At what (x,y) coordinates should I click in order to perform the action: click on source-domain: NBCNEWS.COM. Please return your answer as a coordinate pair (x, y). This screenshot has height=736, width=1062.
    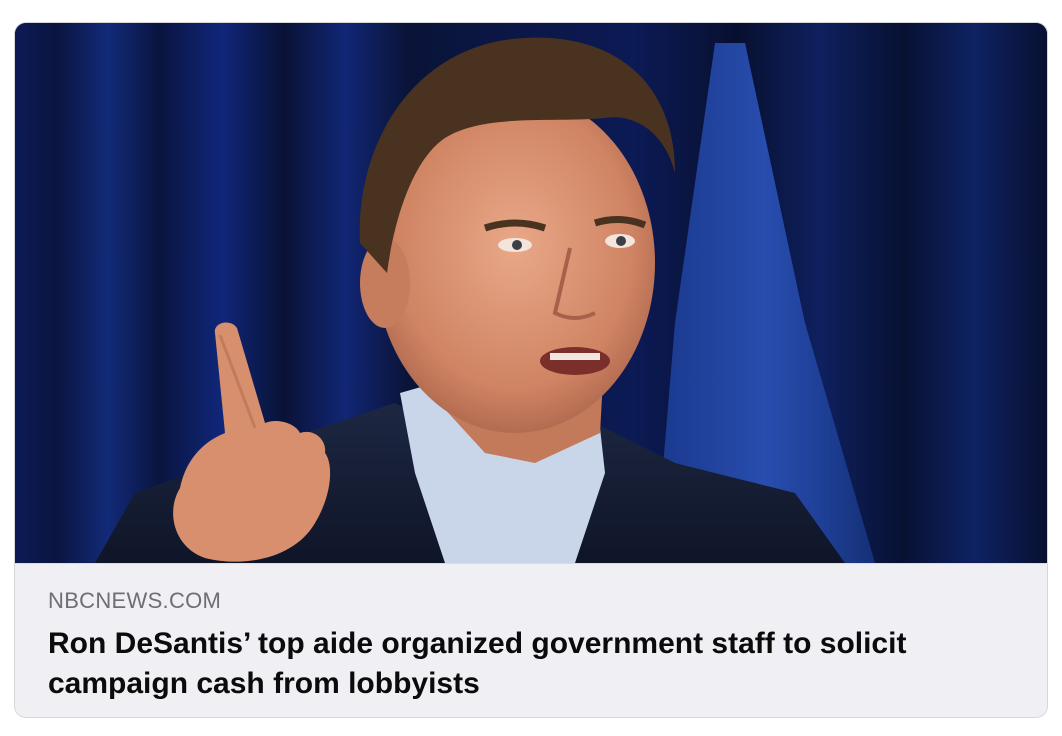
    Looking at the image, I should click on (135, 600).